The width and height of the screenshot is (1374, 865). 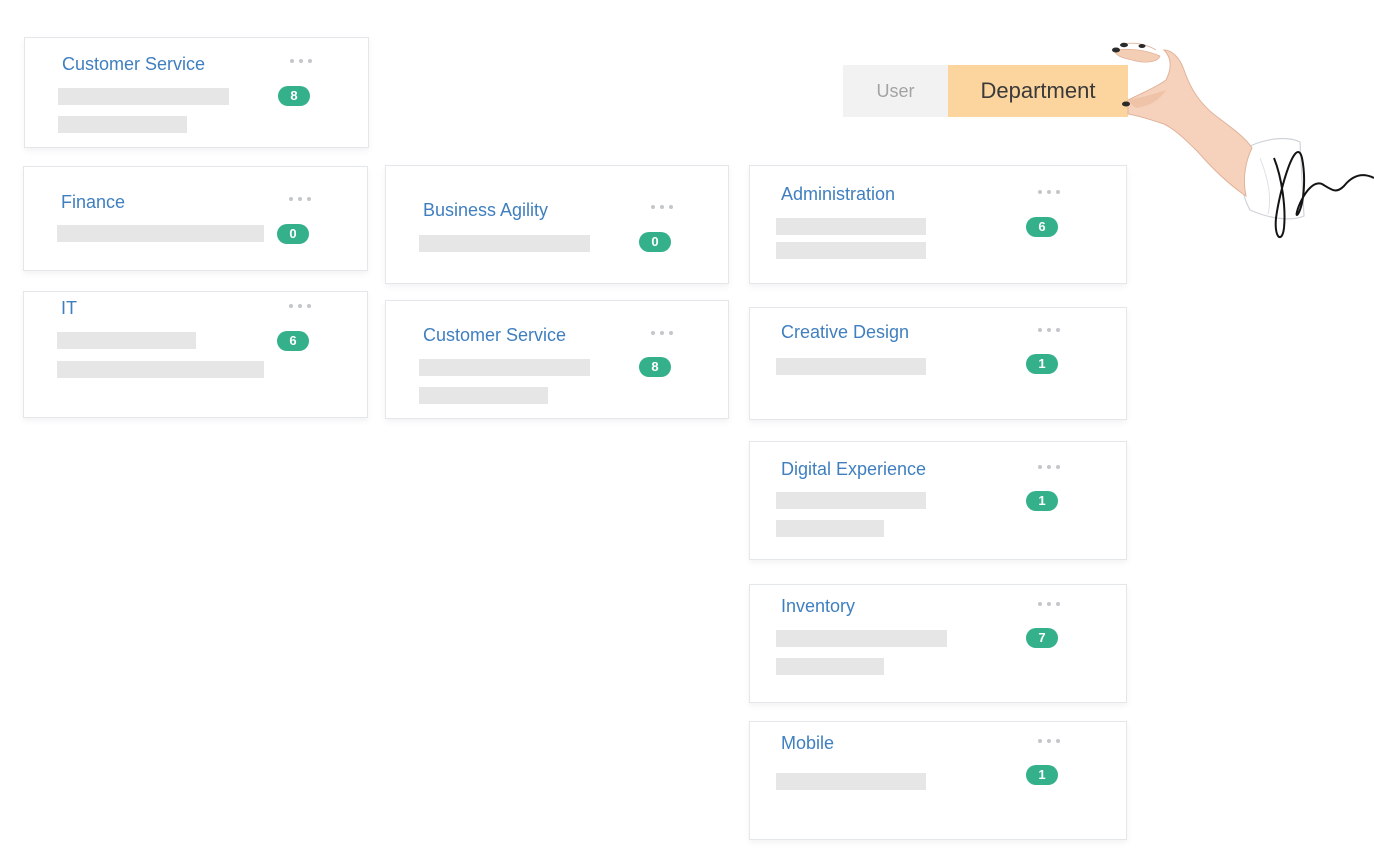 What do you see at coordinates (807, 743) in the screenshot?
I see `department-name: Mobile` at bounding box center [807, 743].